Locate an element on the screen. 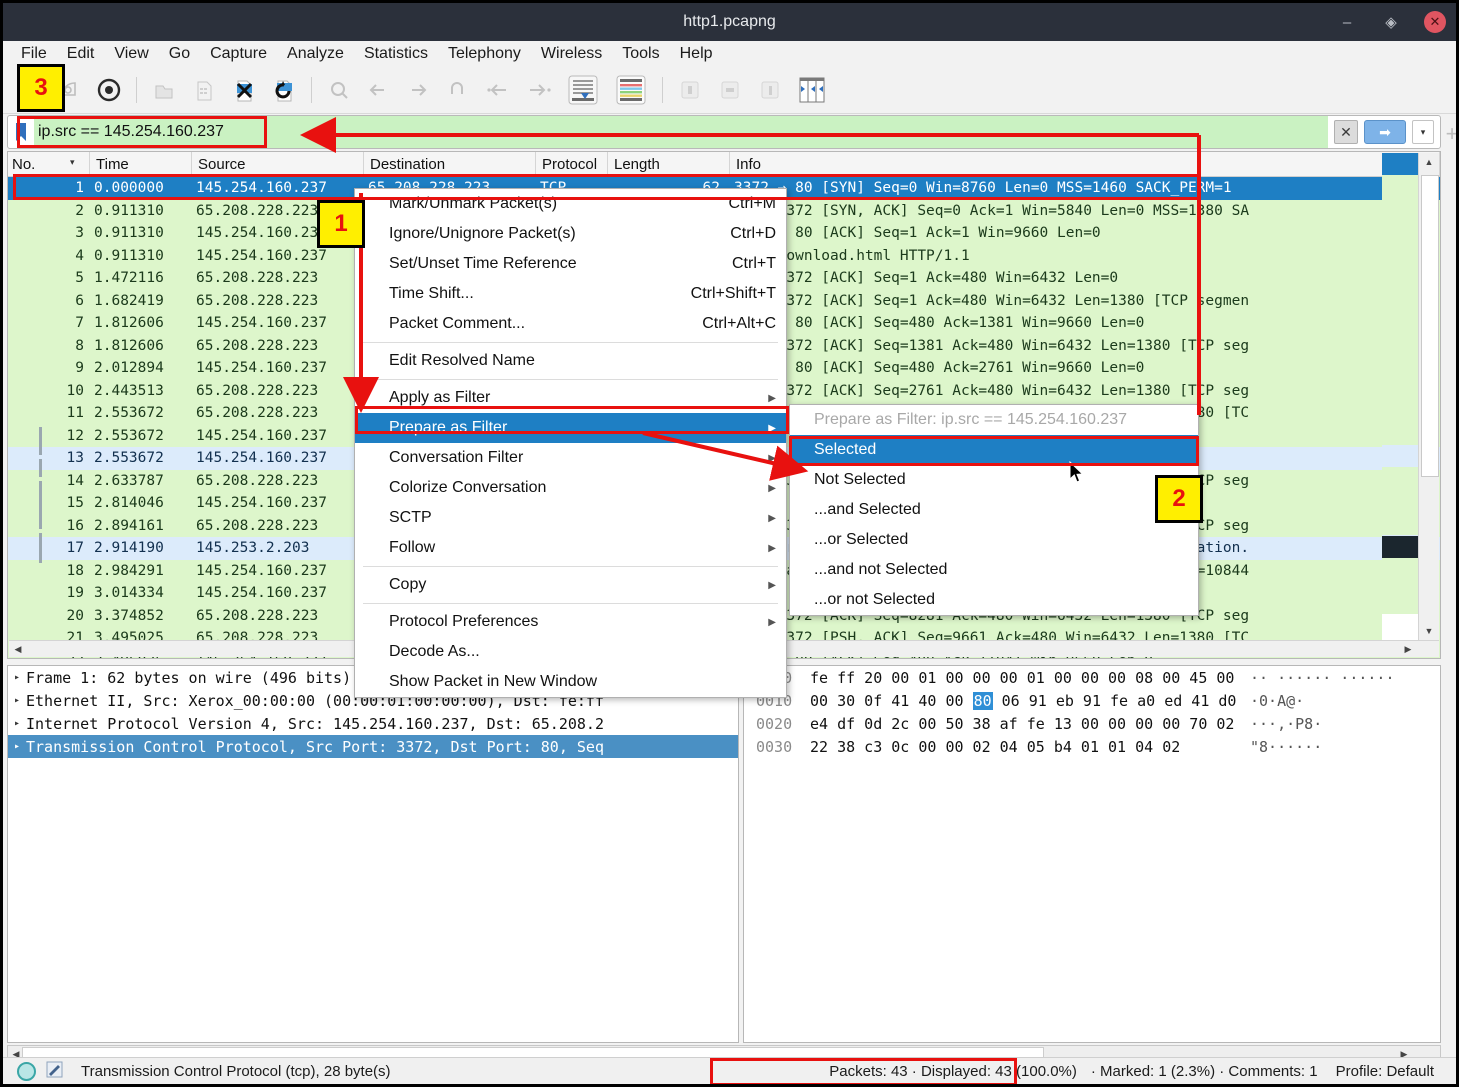 This screenshot has height=1087, width=1459. go-to-packet-icon is located at coordinates (459, 90).